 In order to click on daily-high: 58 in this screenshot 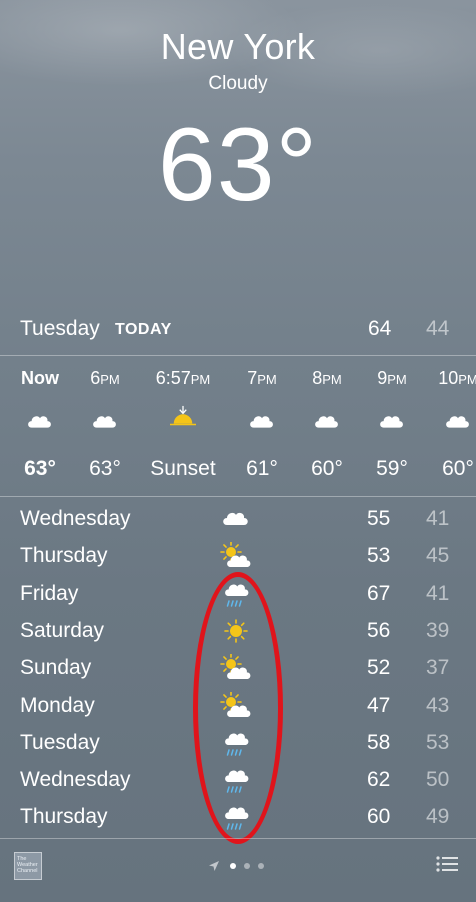, I will do `click(379, 742)`.